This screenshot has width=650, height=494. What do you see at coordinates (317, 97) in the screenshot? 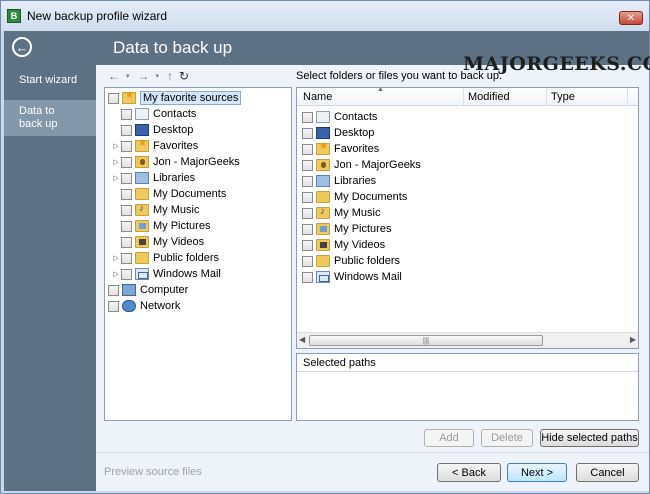
I see `column-header-name: Name` at bounding box center [317, 97].